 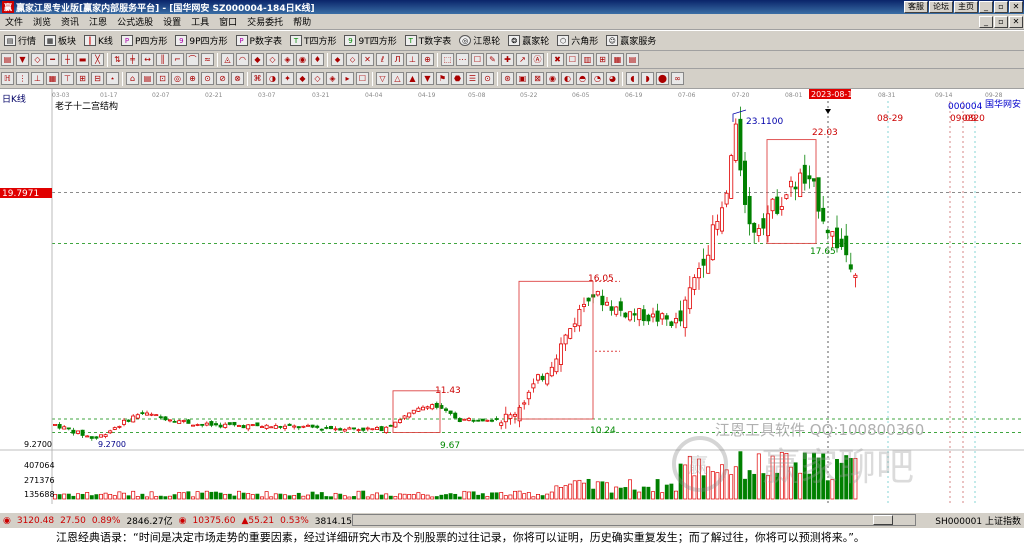 What do you see at coordinates (427, 78) in the screenshot?
I see `indicator-tool-28-icon: ▼` at bounding box center [427, 78].